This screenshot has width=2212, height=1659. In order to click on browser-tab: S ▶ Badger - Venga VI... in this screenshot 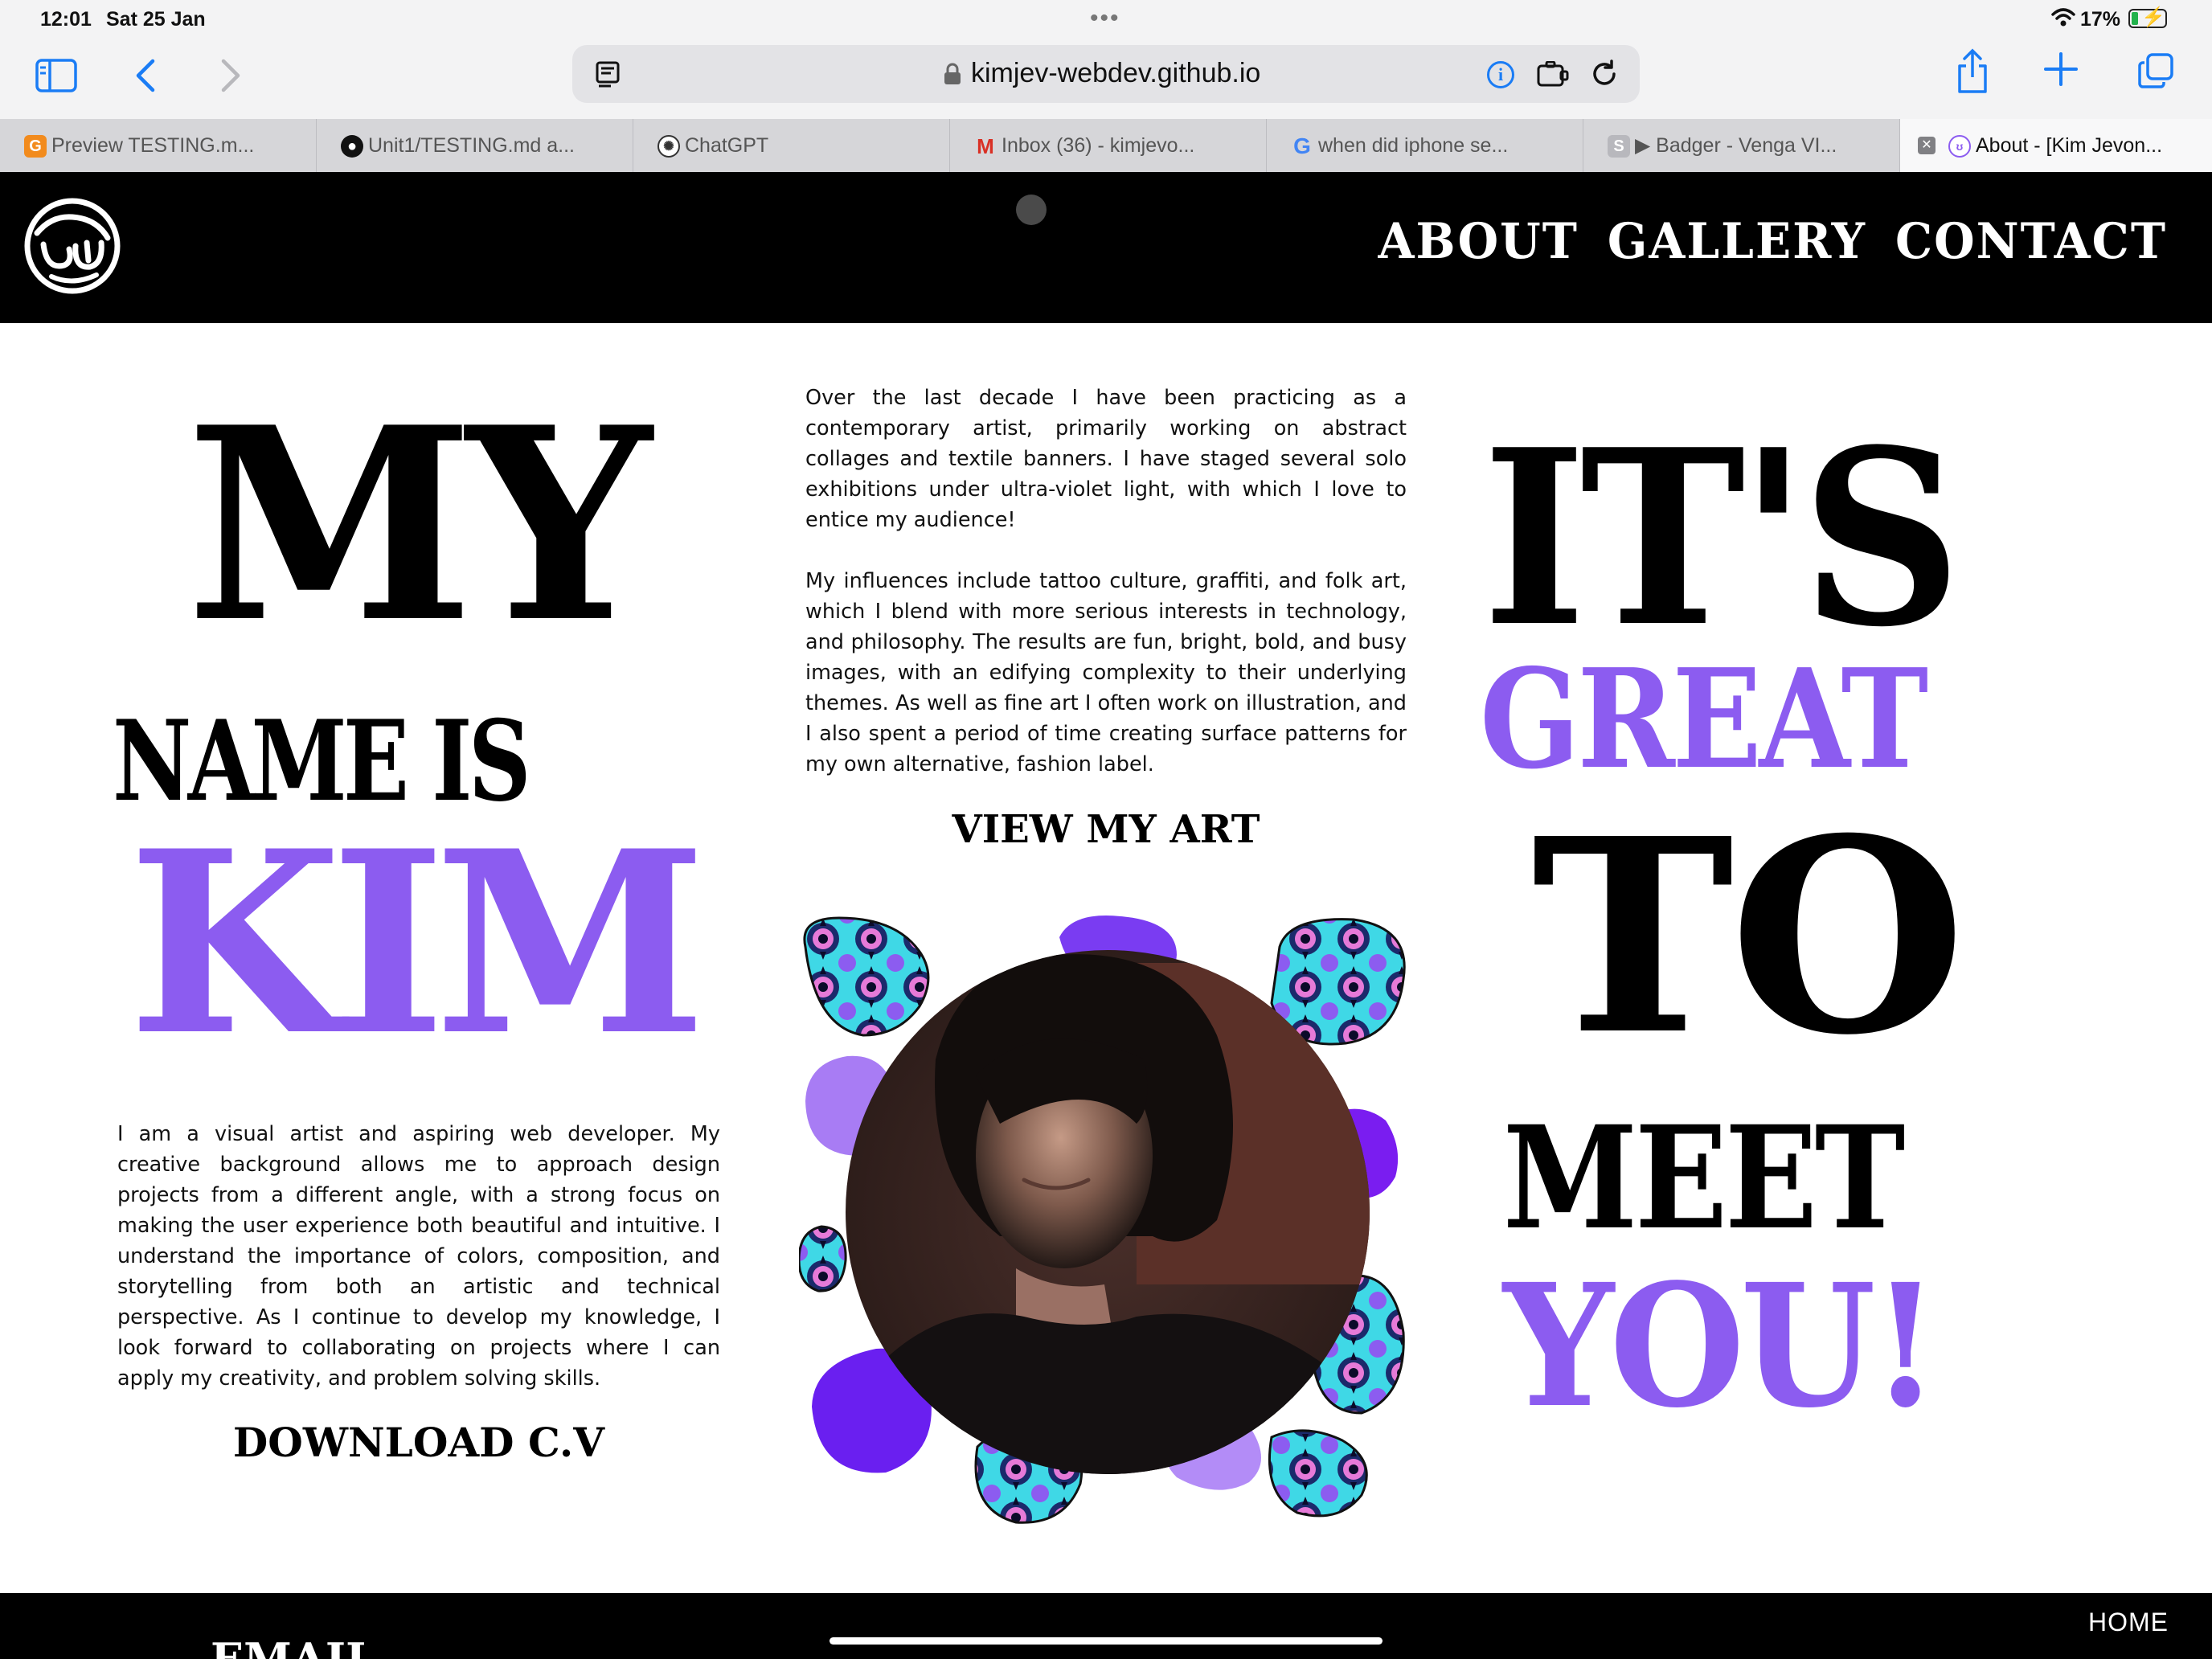, I will do `click(1742, 145)`.